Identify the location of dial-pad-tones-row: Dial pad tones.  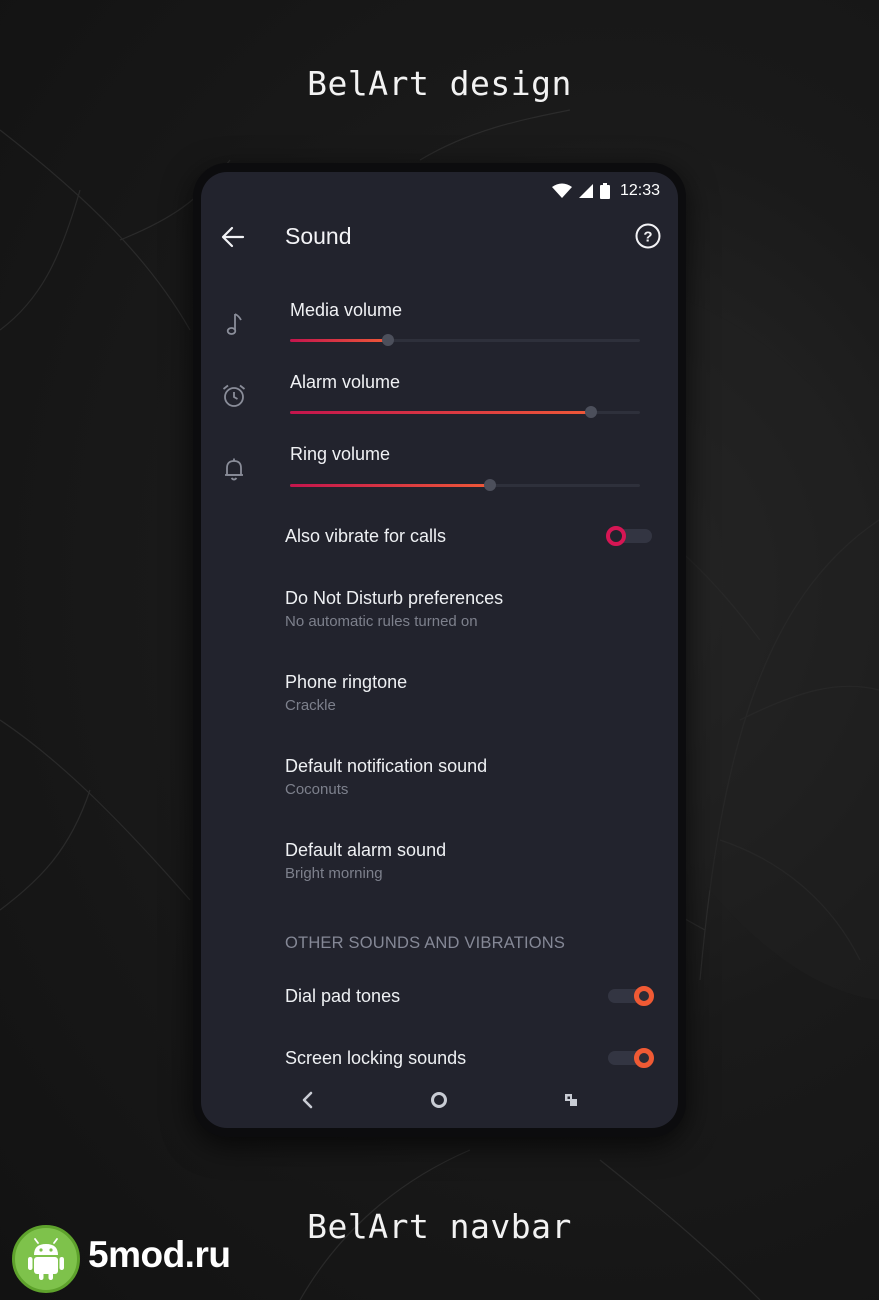
(470, 996).